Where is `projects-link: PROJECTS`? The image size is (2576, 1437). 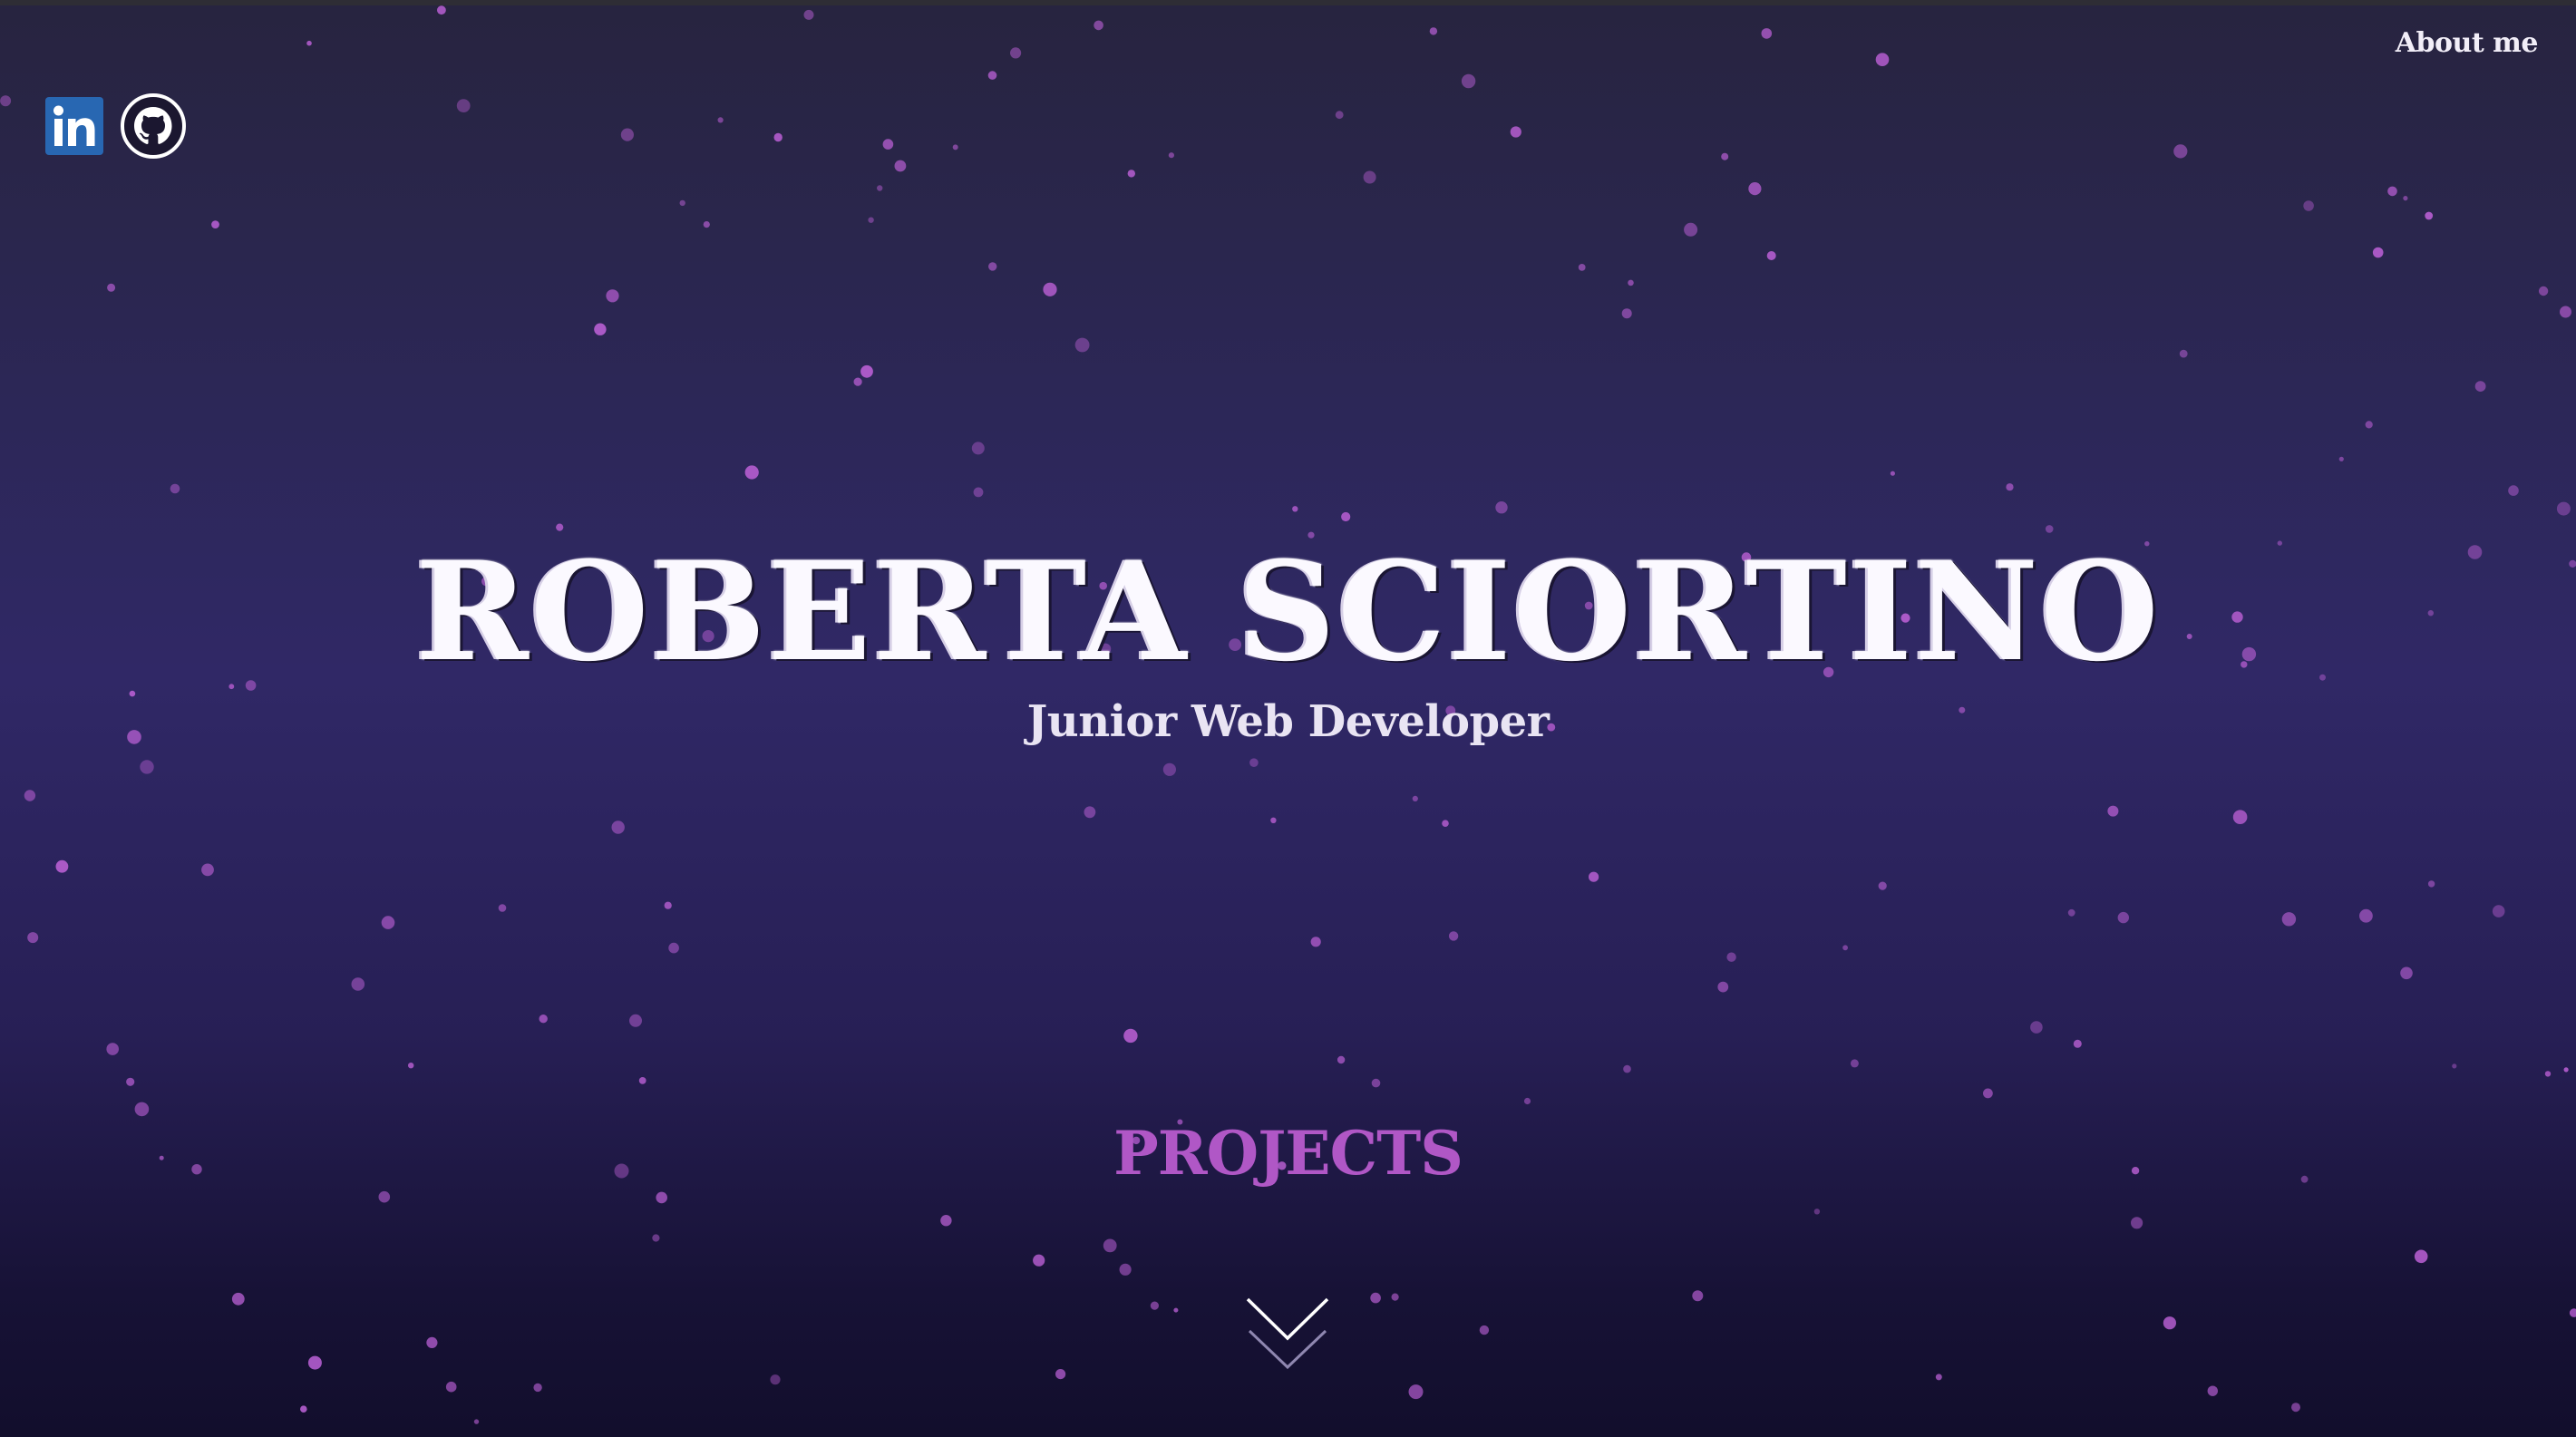
projects-link: PROJECTS is located at coordinates (1288, 1153).